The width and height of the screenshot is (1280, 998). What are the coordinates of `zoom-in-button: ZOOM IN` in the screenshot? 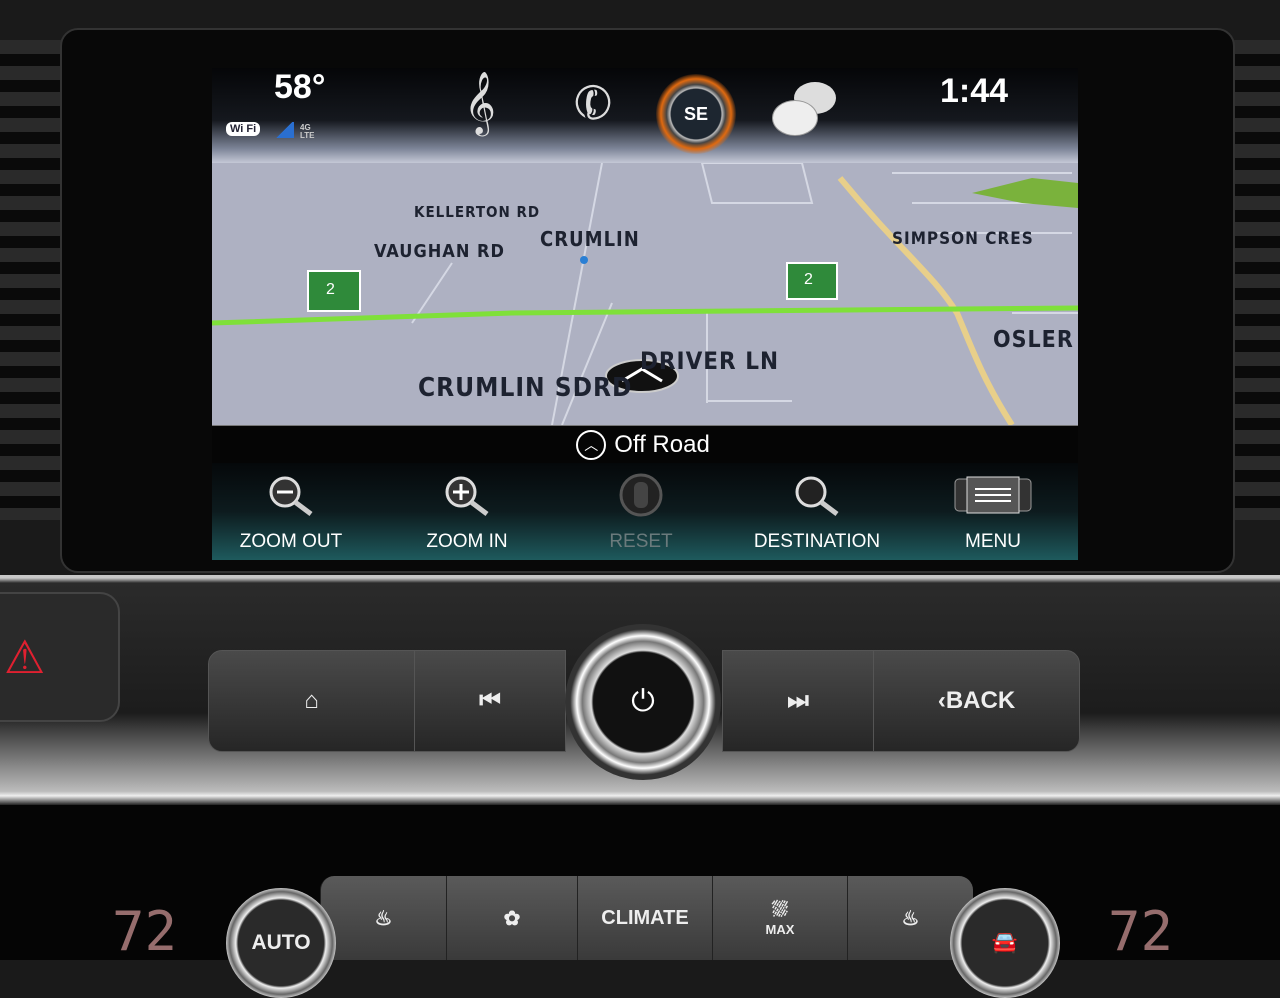 It's located at (467, 512).